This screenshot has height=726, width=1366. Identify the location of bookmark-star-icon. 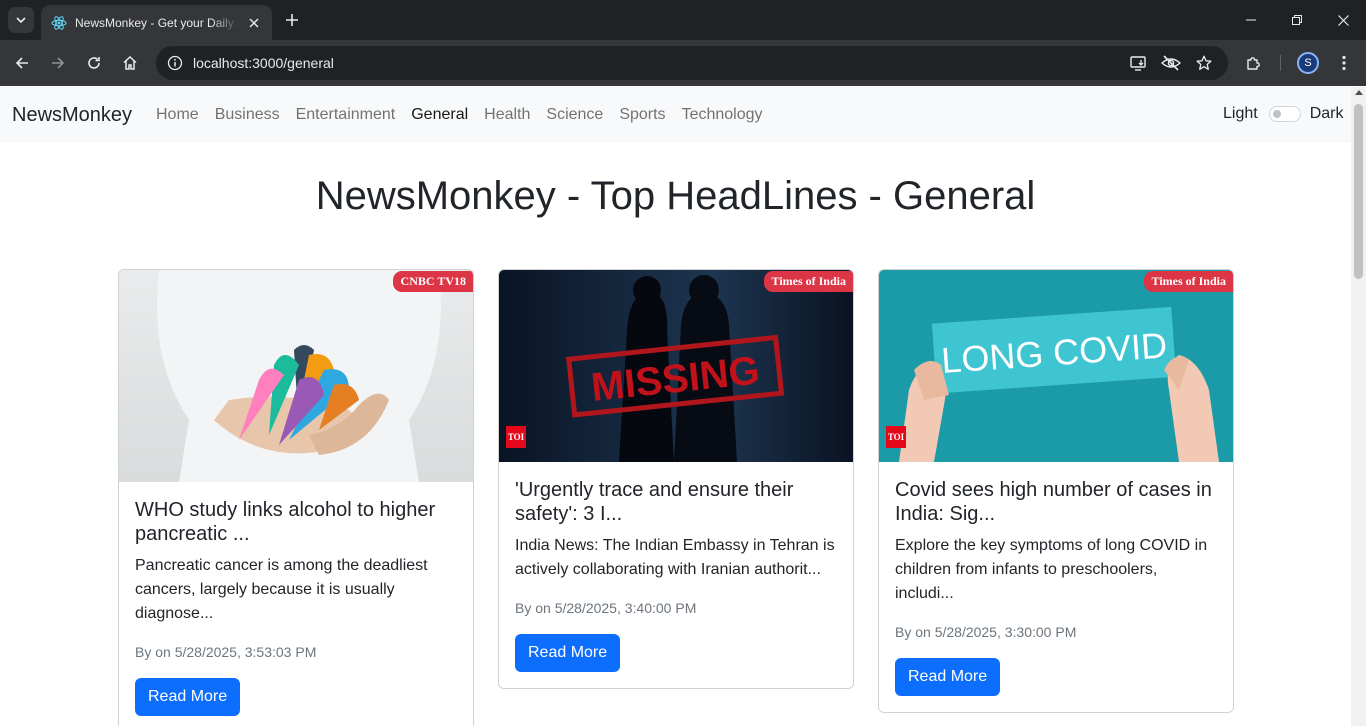
(1204, 63).